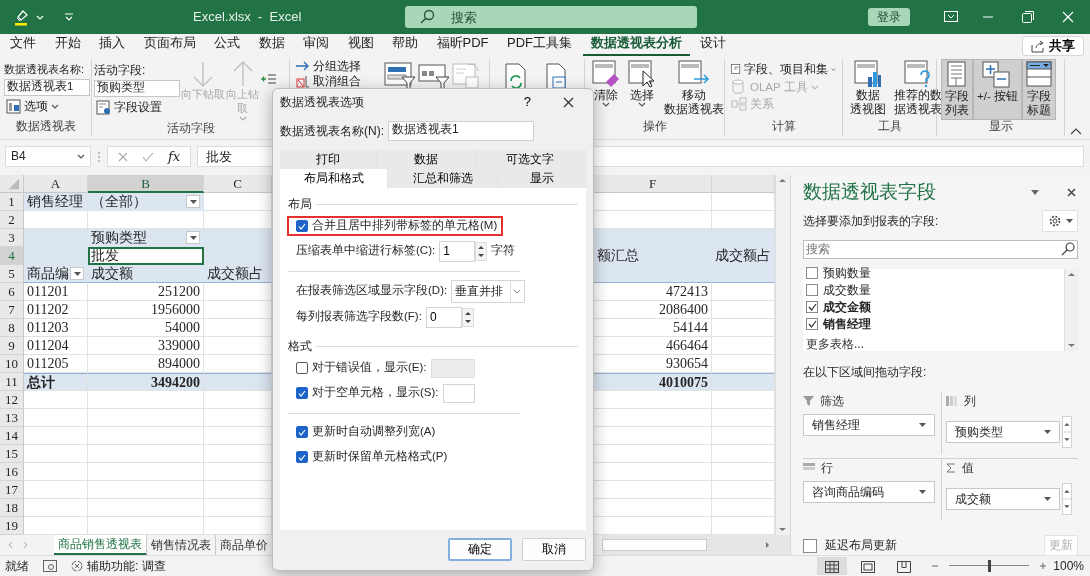 This screenshot has height=576, width=1090. What do you see at coordinates (12, 310) in the screenshot?
I see `row-header: 7` at bounding box center [12, 310].